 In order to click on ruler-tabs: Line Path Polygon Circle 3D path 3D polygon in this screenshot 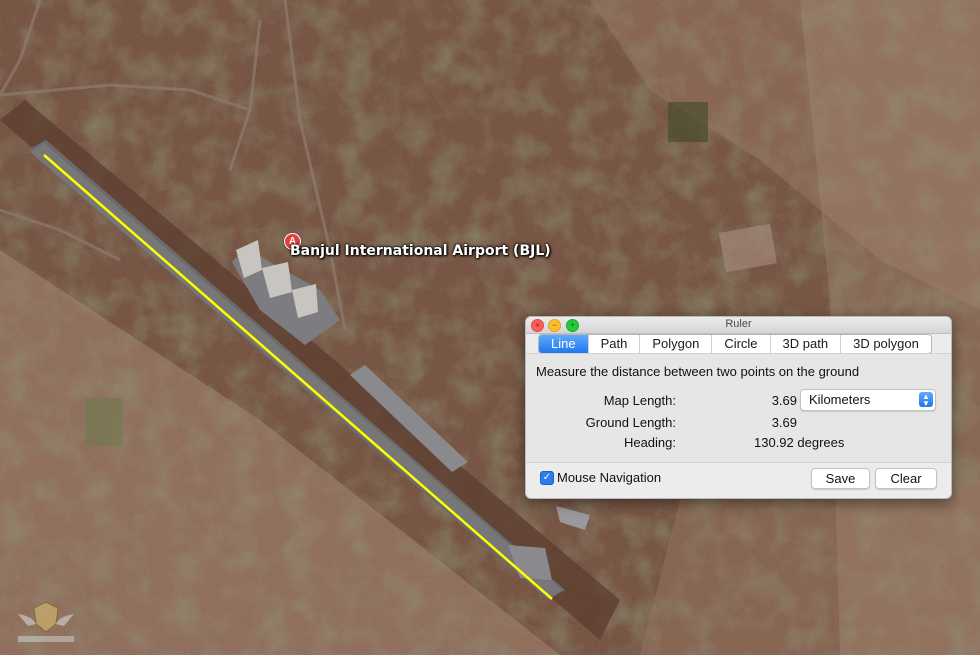, I will do `click(735, 344)`.